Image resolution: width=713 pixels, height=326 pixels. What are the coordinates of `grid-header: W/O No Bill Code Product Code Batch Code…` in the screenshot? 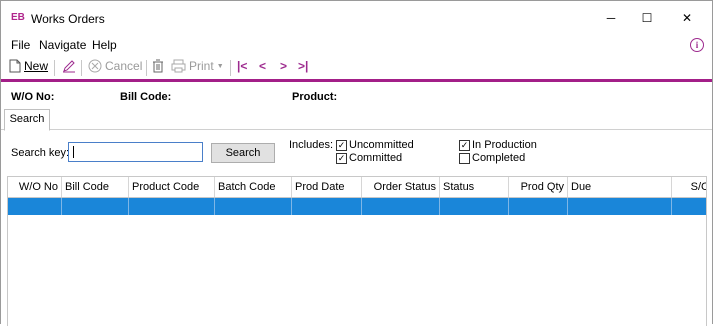 It's located at (357, 187).